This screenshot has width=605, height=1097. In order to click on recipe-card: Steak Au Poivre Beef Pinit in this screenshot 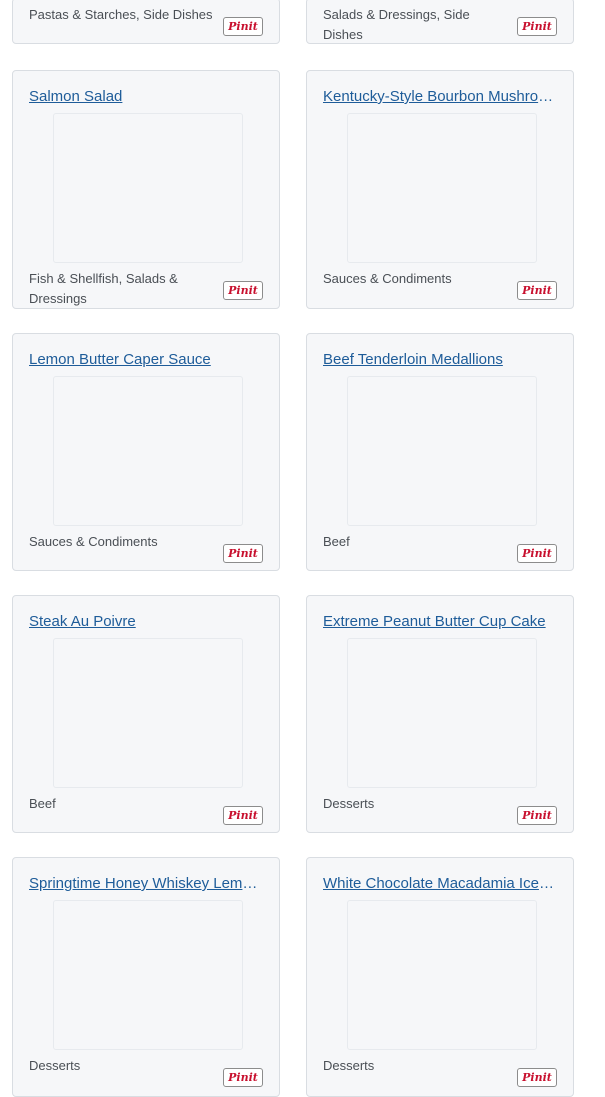, I will do `click(146, 714)`.